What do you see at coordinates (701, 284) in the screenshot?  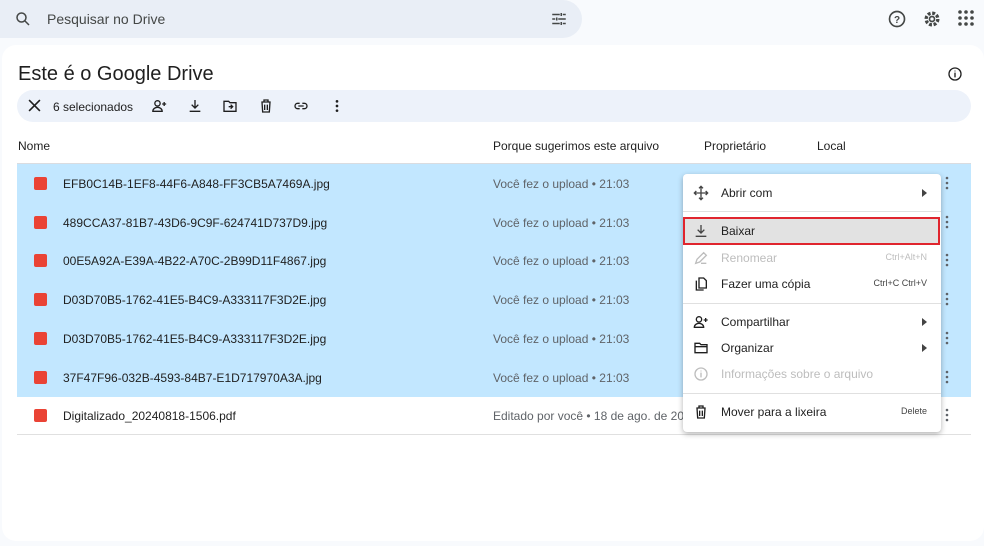 I see `copy-icon` at bounding box center [701, 284].